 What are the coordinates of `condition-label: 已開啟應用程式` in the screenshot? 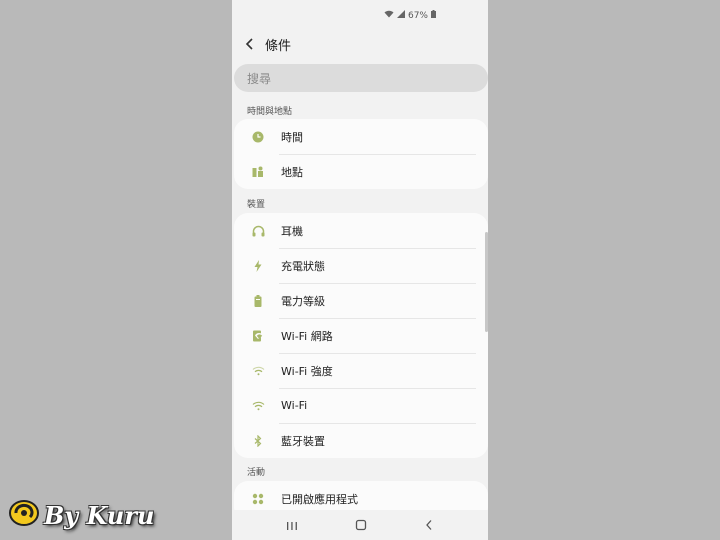 It's located at (319, 499).